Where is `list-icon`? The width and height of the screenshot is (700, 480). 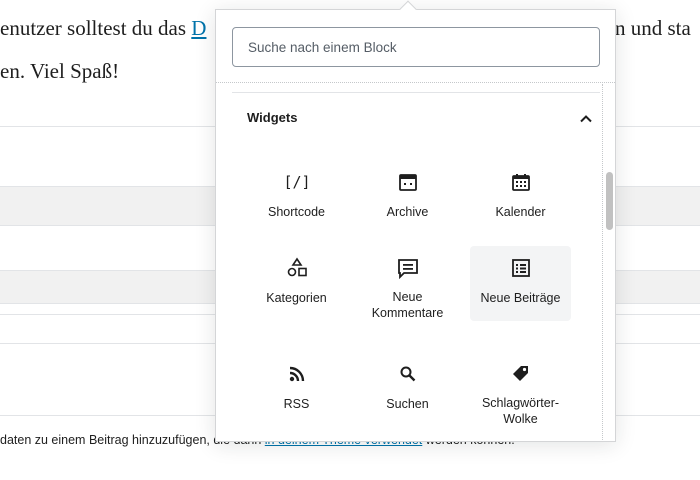 list-icon is located at coordinates (521, 268).